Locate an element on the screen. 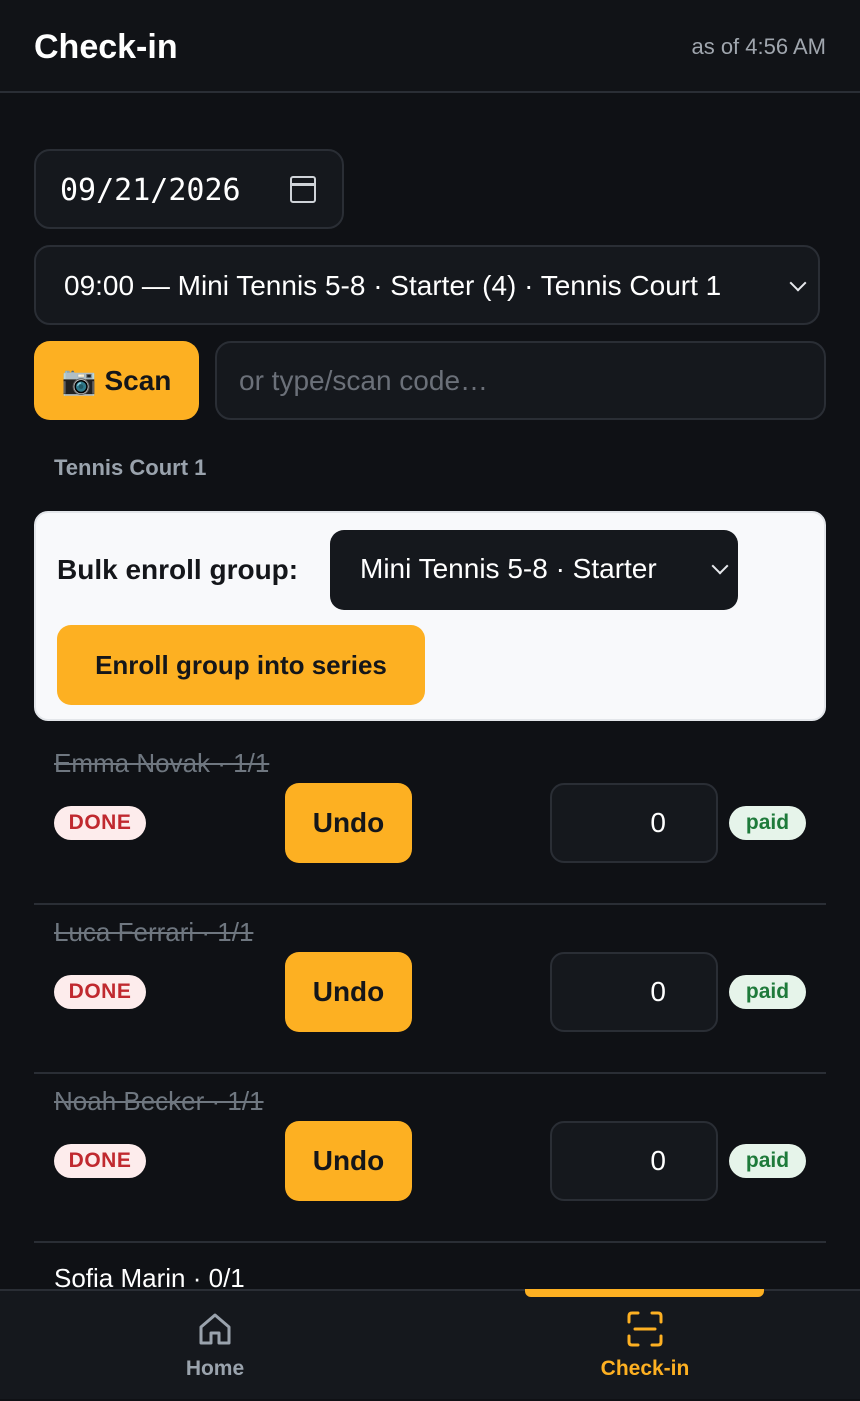 This screenshot has width=860, height=1401. court-label: Tennis Court 1 is located at coordinates (130, 467).